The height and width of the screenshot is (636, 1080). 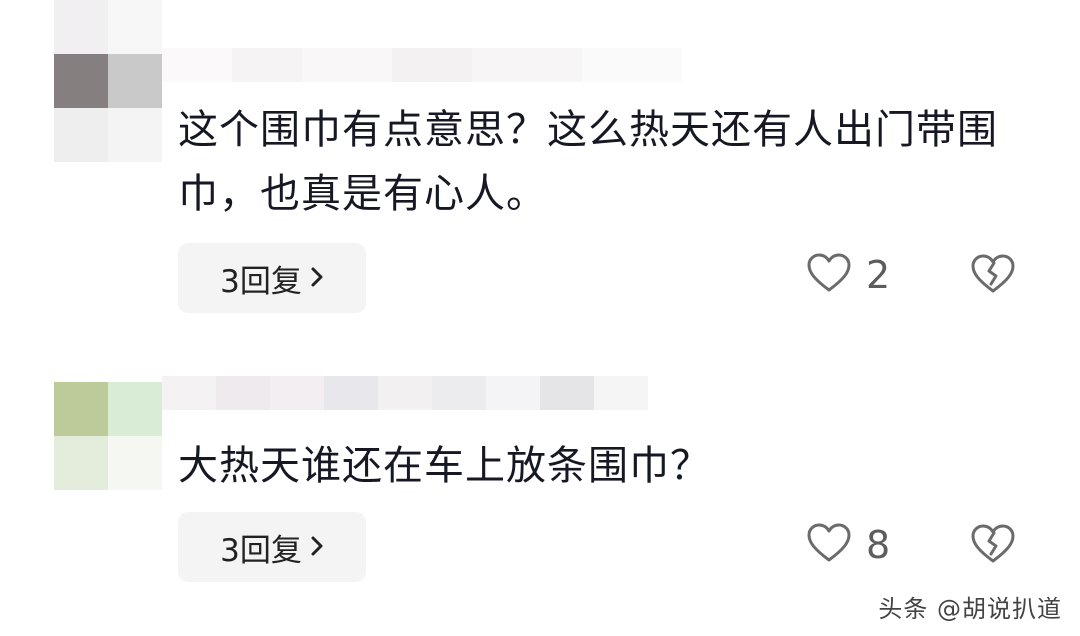 What do you see at coordinates (970, 609) in the screenshot?
I see `watermark: 头条 @胡说扒道` at bounding box center [970, 609].